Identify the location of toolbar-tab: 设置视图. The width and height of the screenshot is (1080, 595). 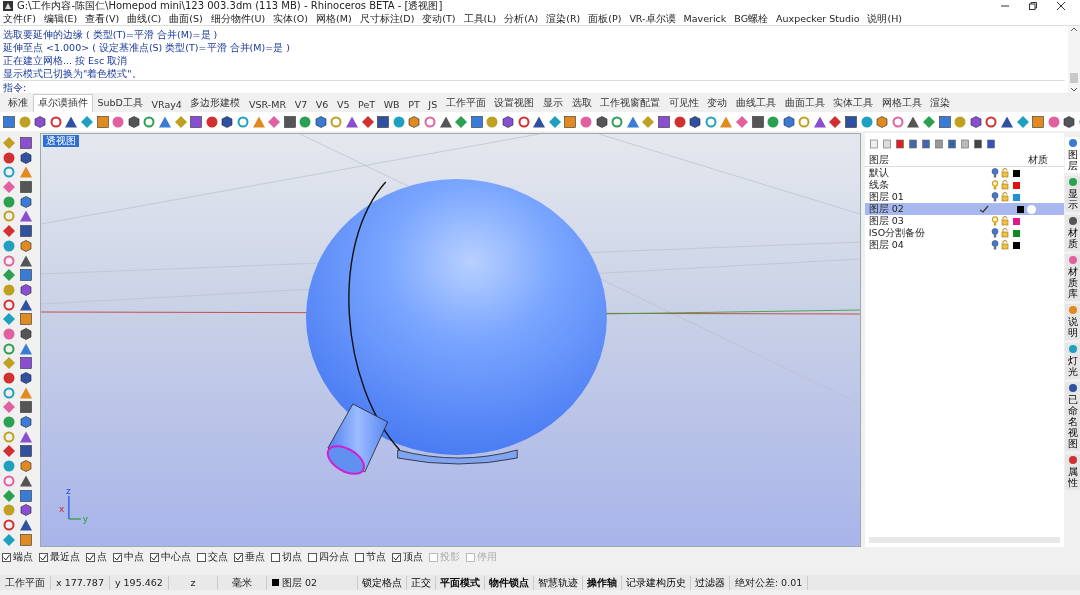
(514, 103).